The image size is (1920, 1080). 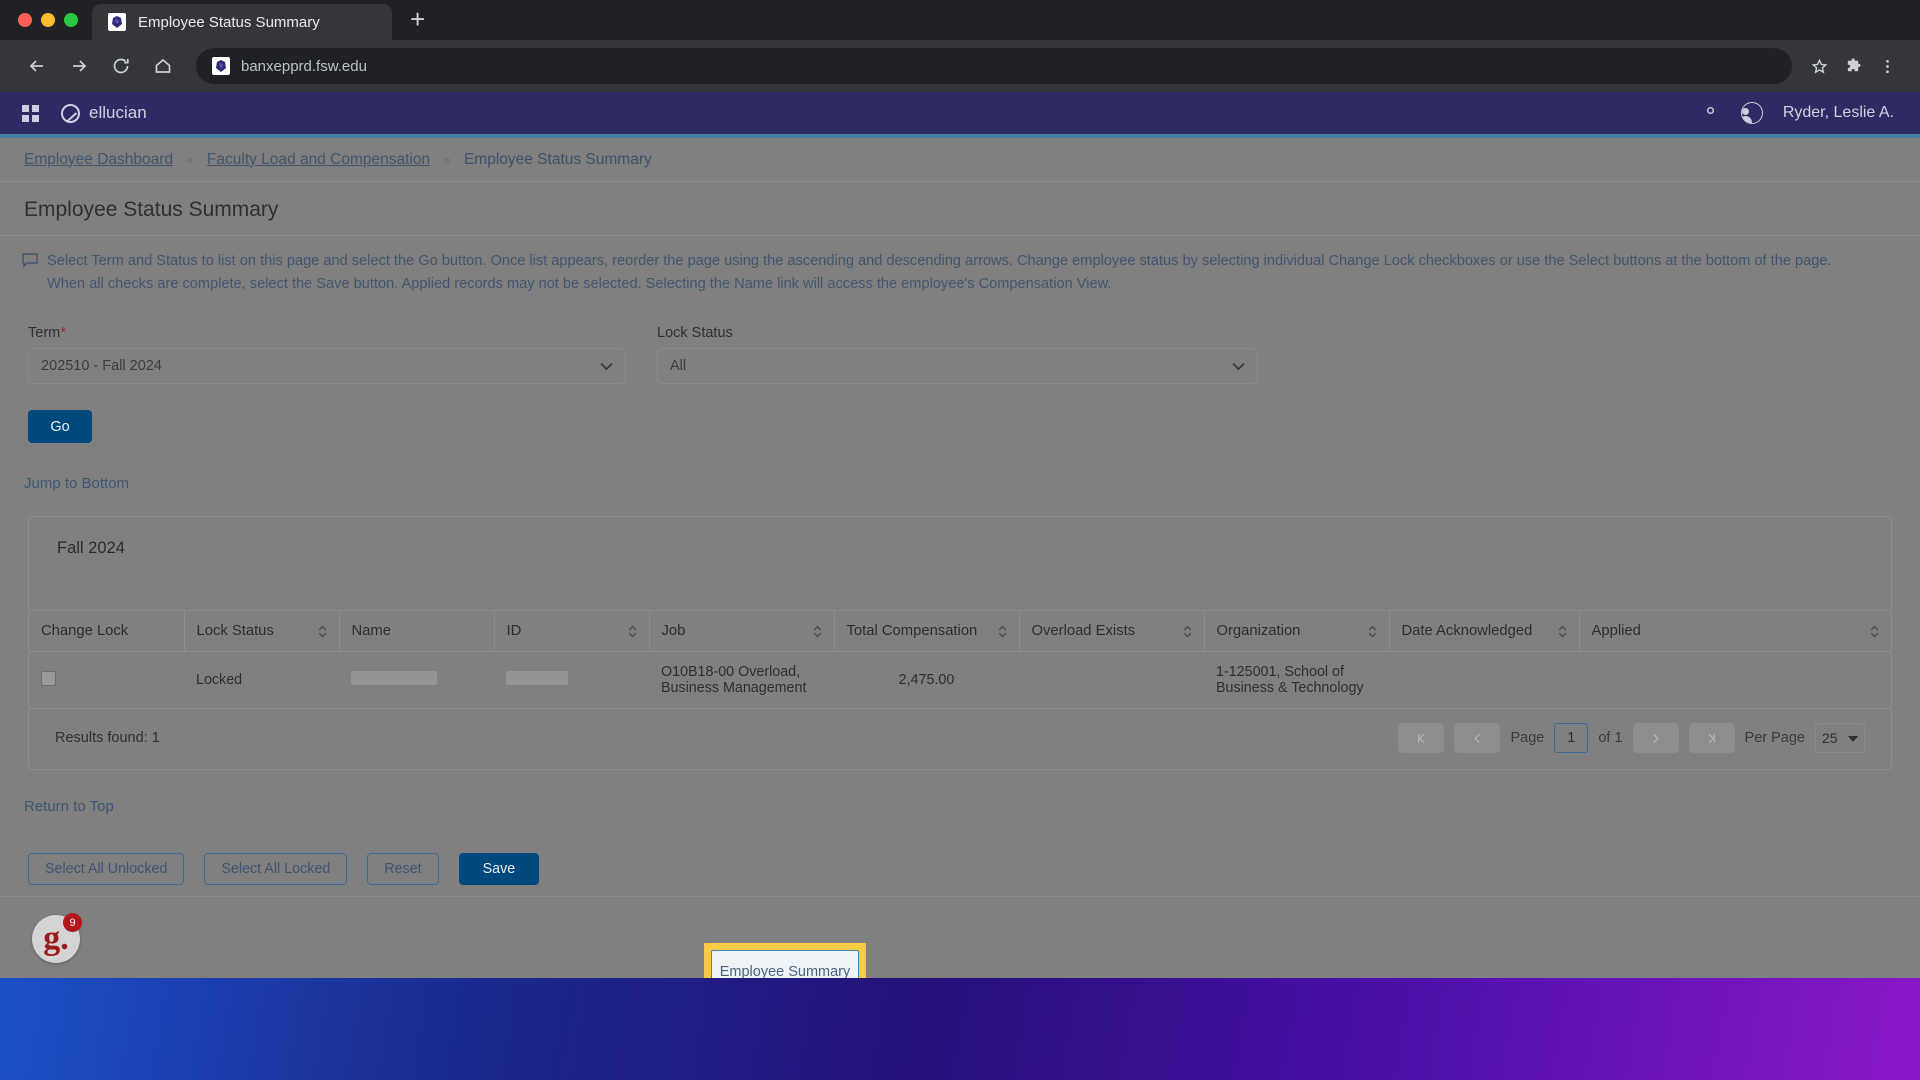 I want to click on col-date-acknowledged: Date Acknowledged, so click(x=1483, y=631).